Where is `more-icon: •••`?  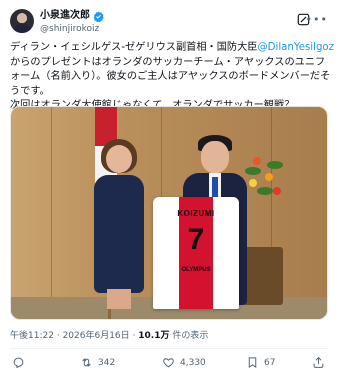 more-icon: ••• is located at coordinates (317, 19).